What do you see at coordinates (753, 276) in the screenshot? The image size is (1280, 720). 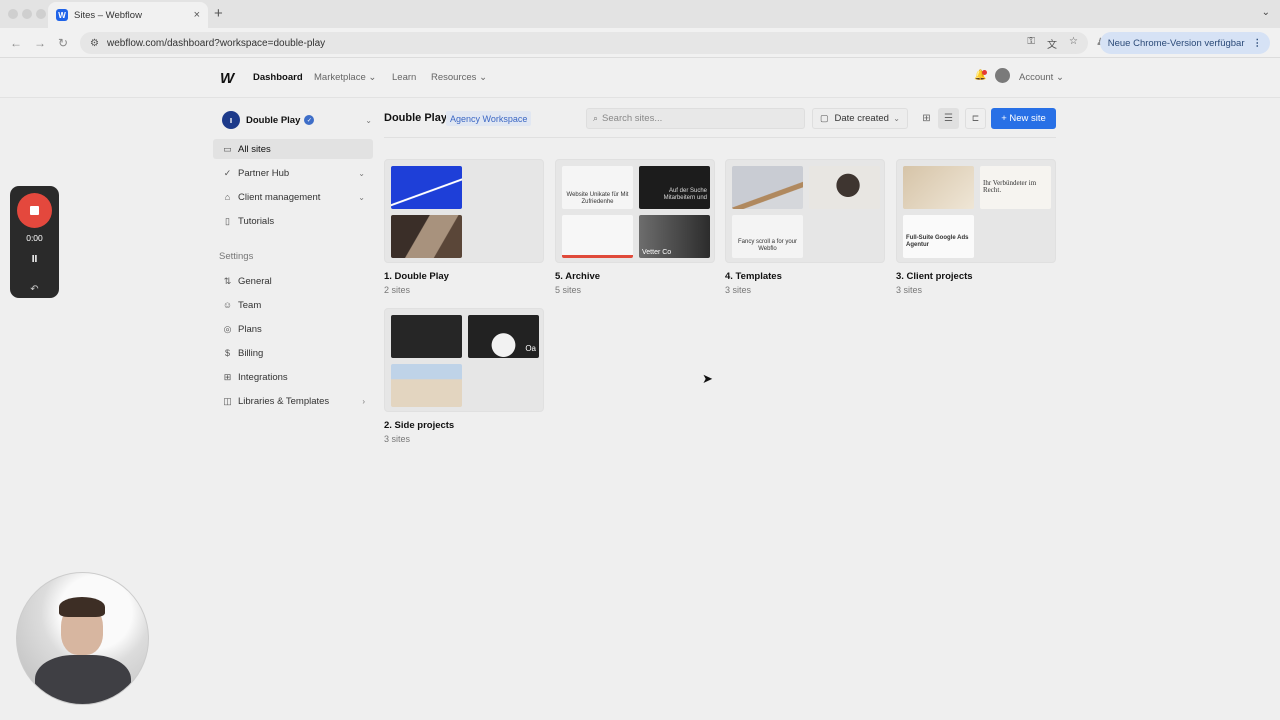 I see `folder-name: 4. Templates` at bounding box center [753, 276].